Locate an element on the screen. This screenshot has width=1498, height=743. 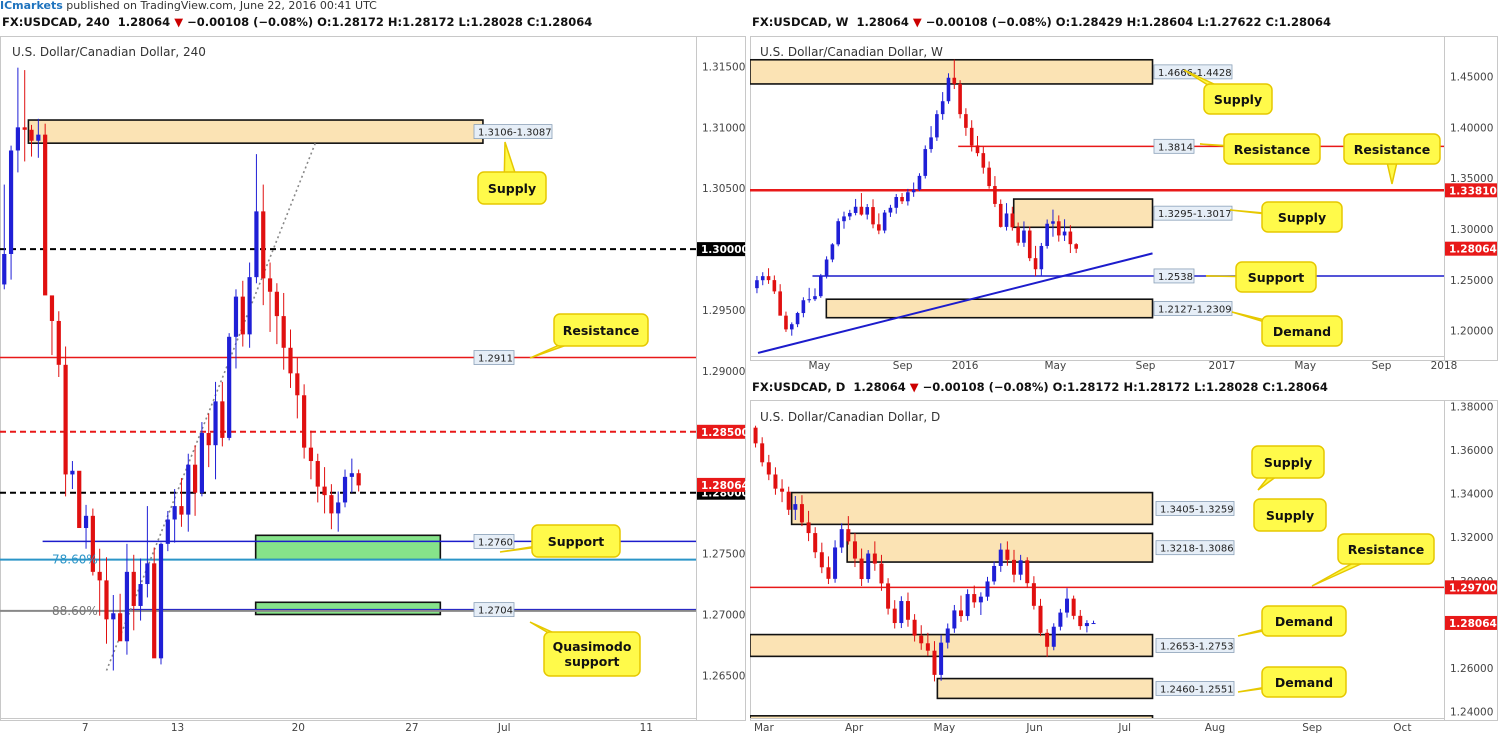
zone-level-label: 1.2127-1.2309 is located at coordinates (1195, 309).